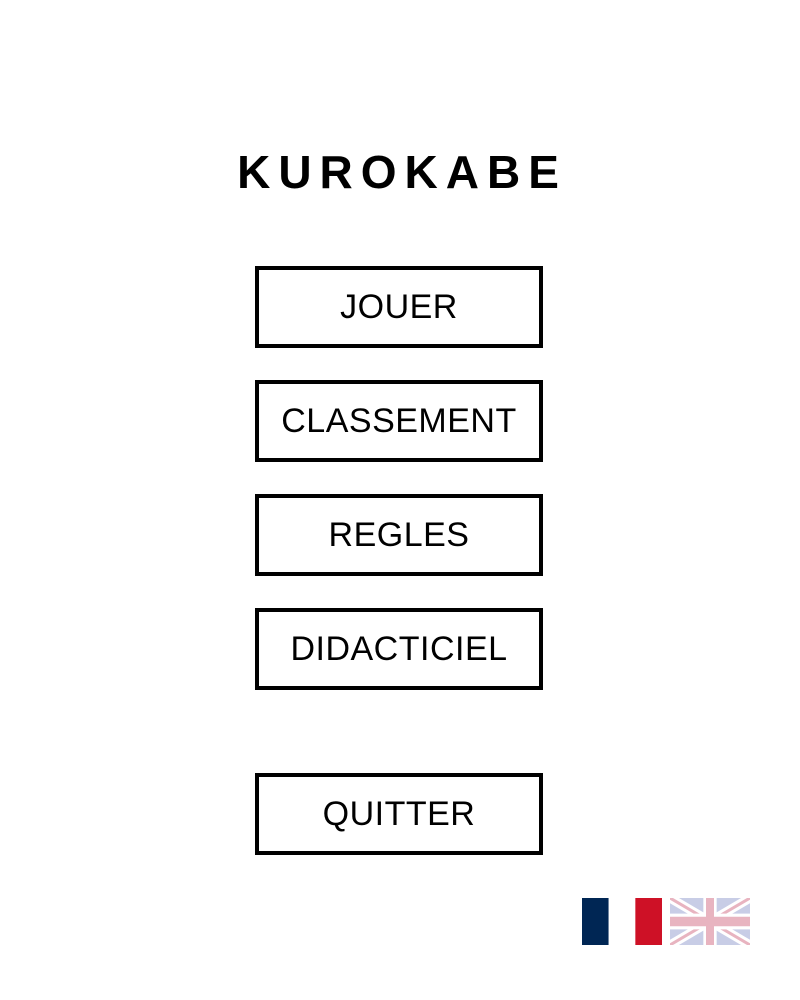 Image resolution: width=800 pixels, height=1000 pixels. I want to click on play-button: JOUER, so click(399, 307).